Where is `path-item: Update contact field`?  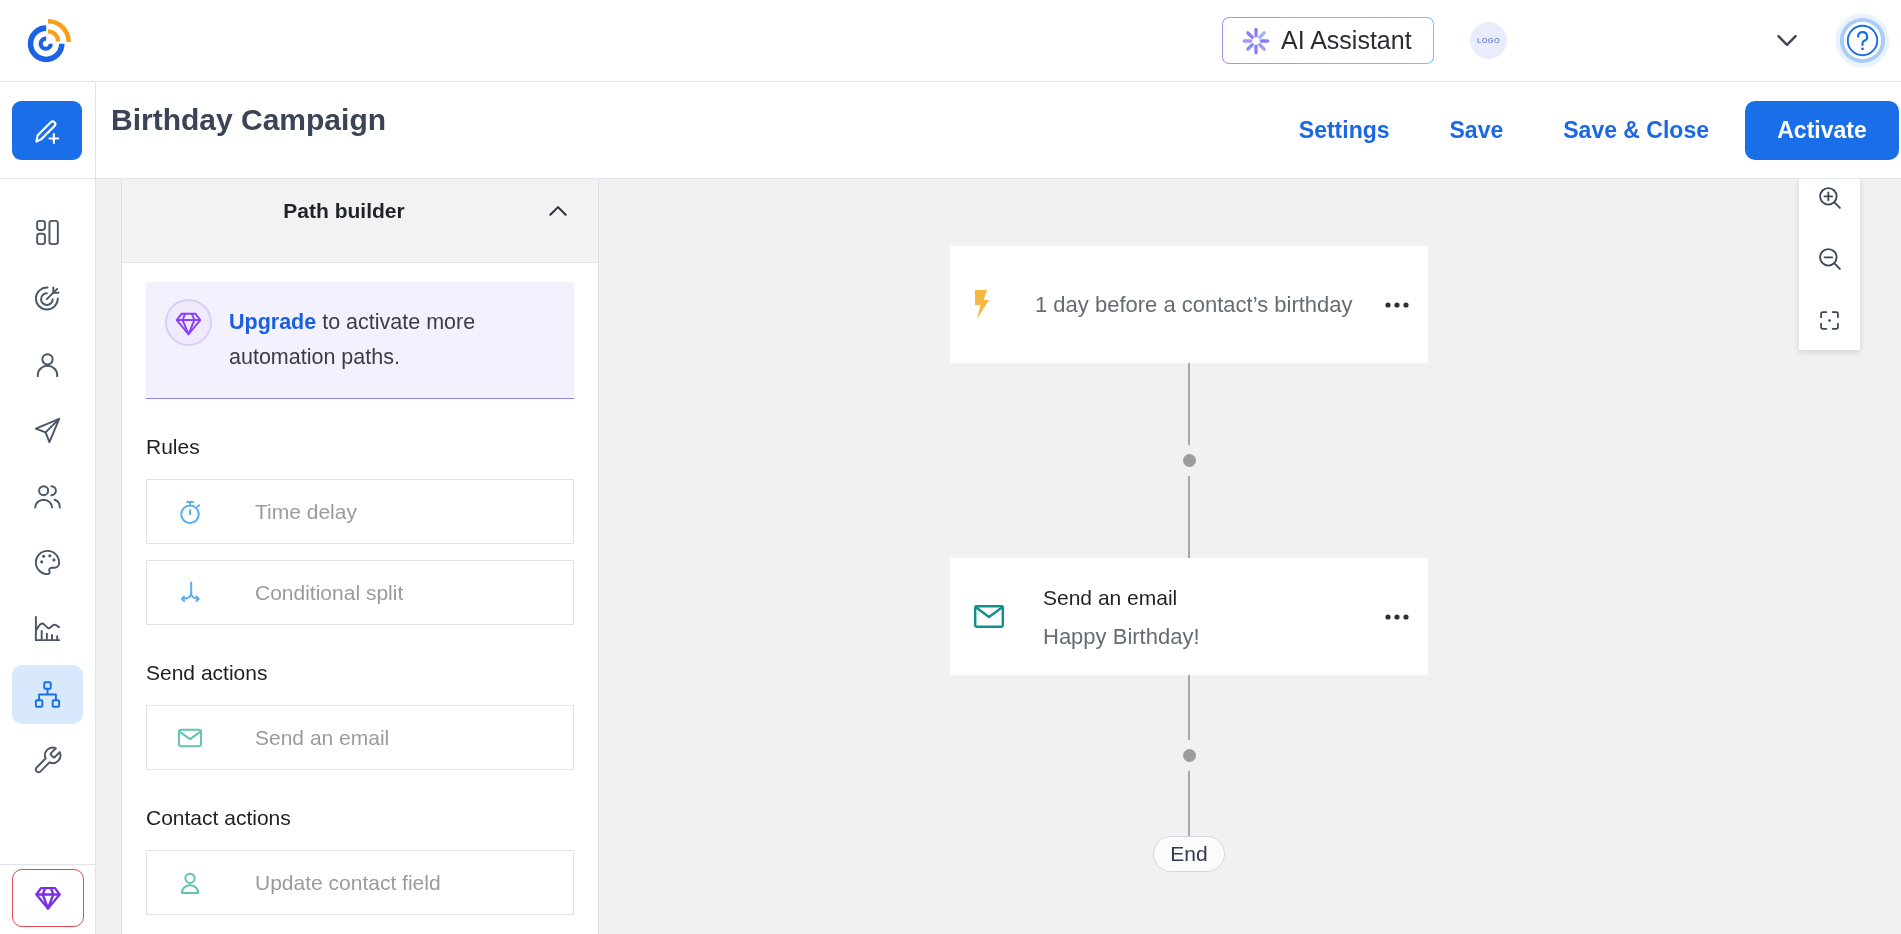 path-item: Update contact field is located at coordinates (360, 882).